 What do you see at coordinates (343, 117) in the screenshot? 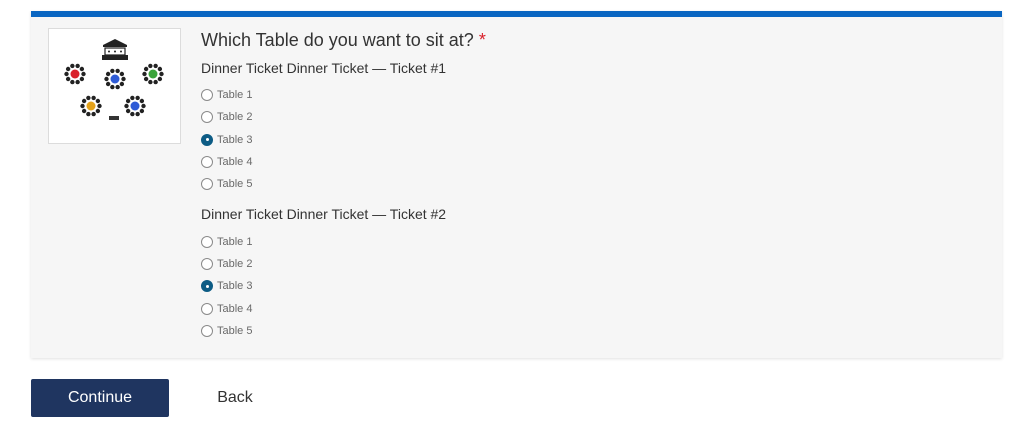
I see `ticket-1-option-table-2: Table 2` at bounding box center [343, 117].